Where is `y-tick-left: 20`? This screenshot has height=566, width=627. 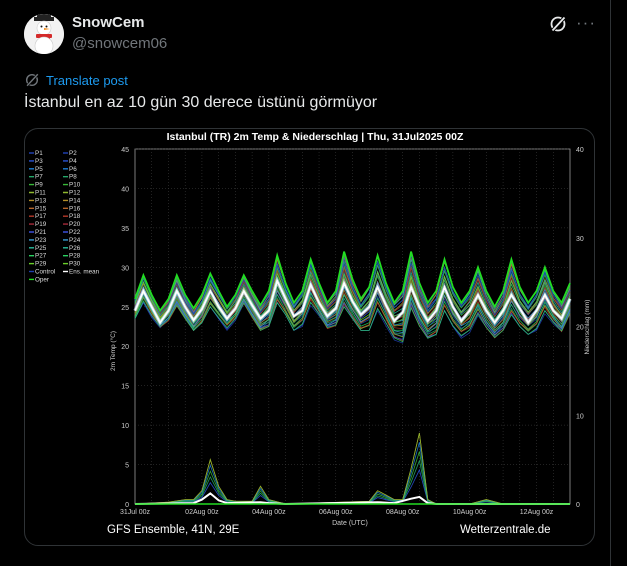
y-tick-left: 20 is located at coordinates (125, 347).